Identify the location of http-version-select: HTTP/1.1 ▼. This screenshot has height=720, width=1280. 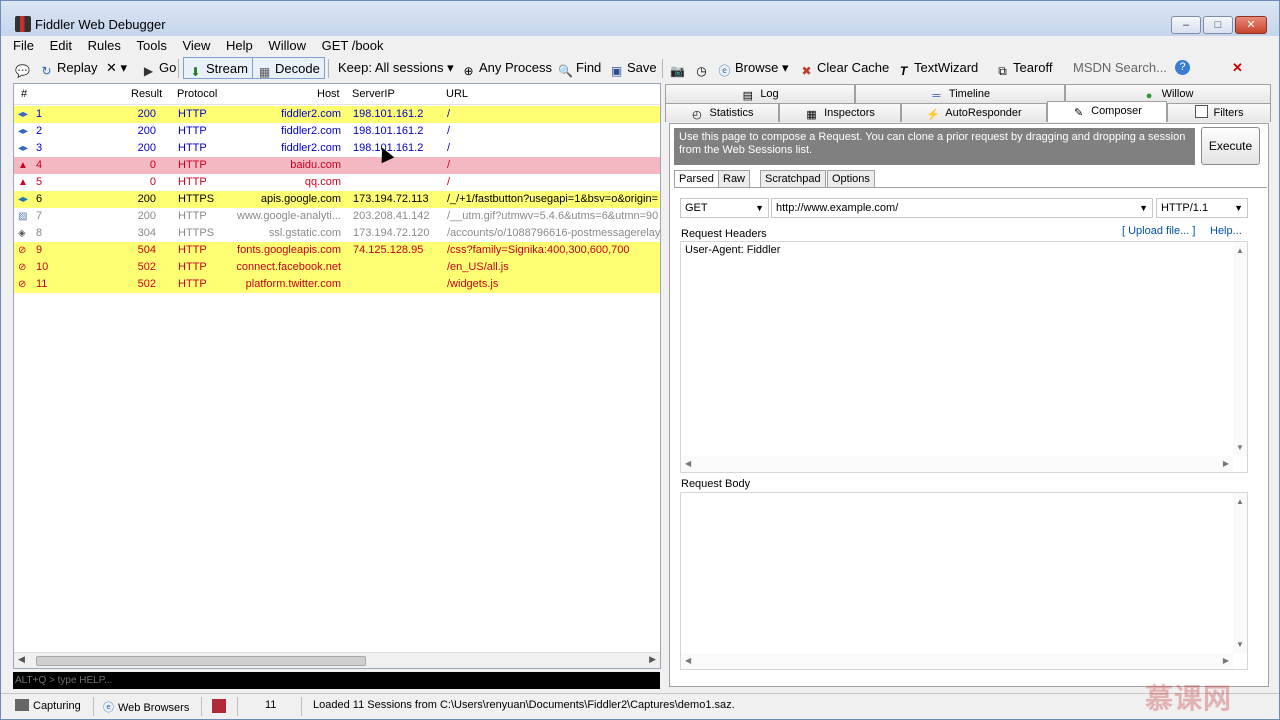
(1202, 208).